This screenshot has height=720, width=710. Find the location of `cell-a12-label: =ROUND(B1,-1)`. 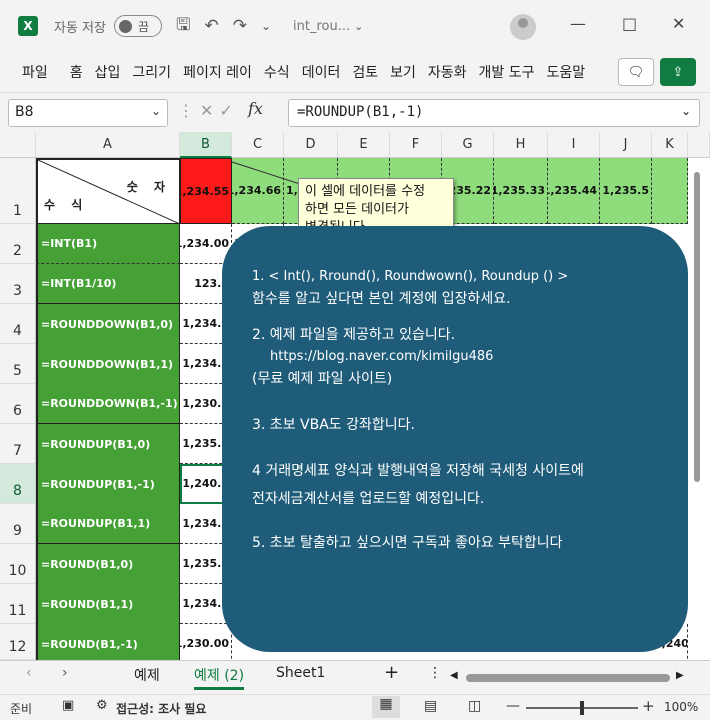

cell-a12-label: =ROUND(B1,-1) is located at coordinates (108, 642).